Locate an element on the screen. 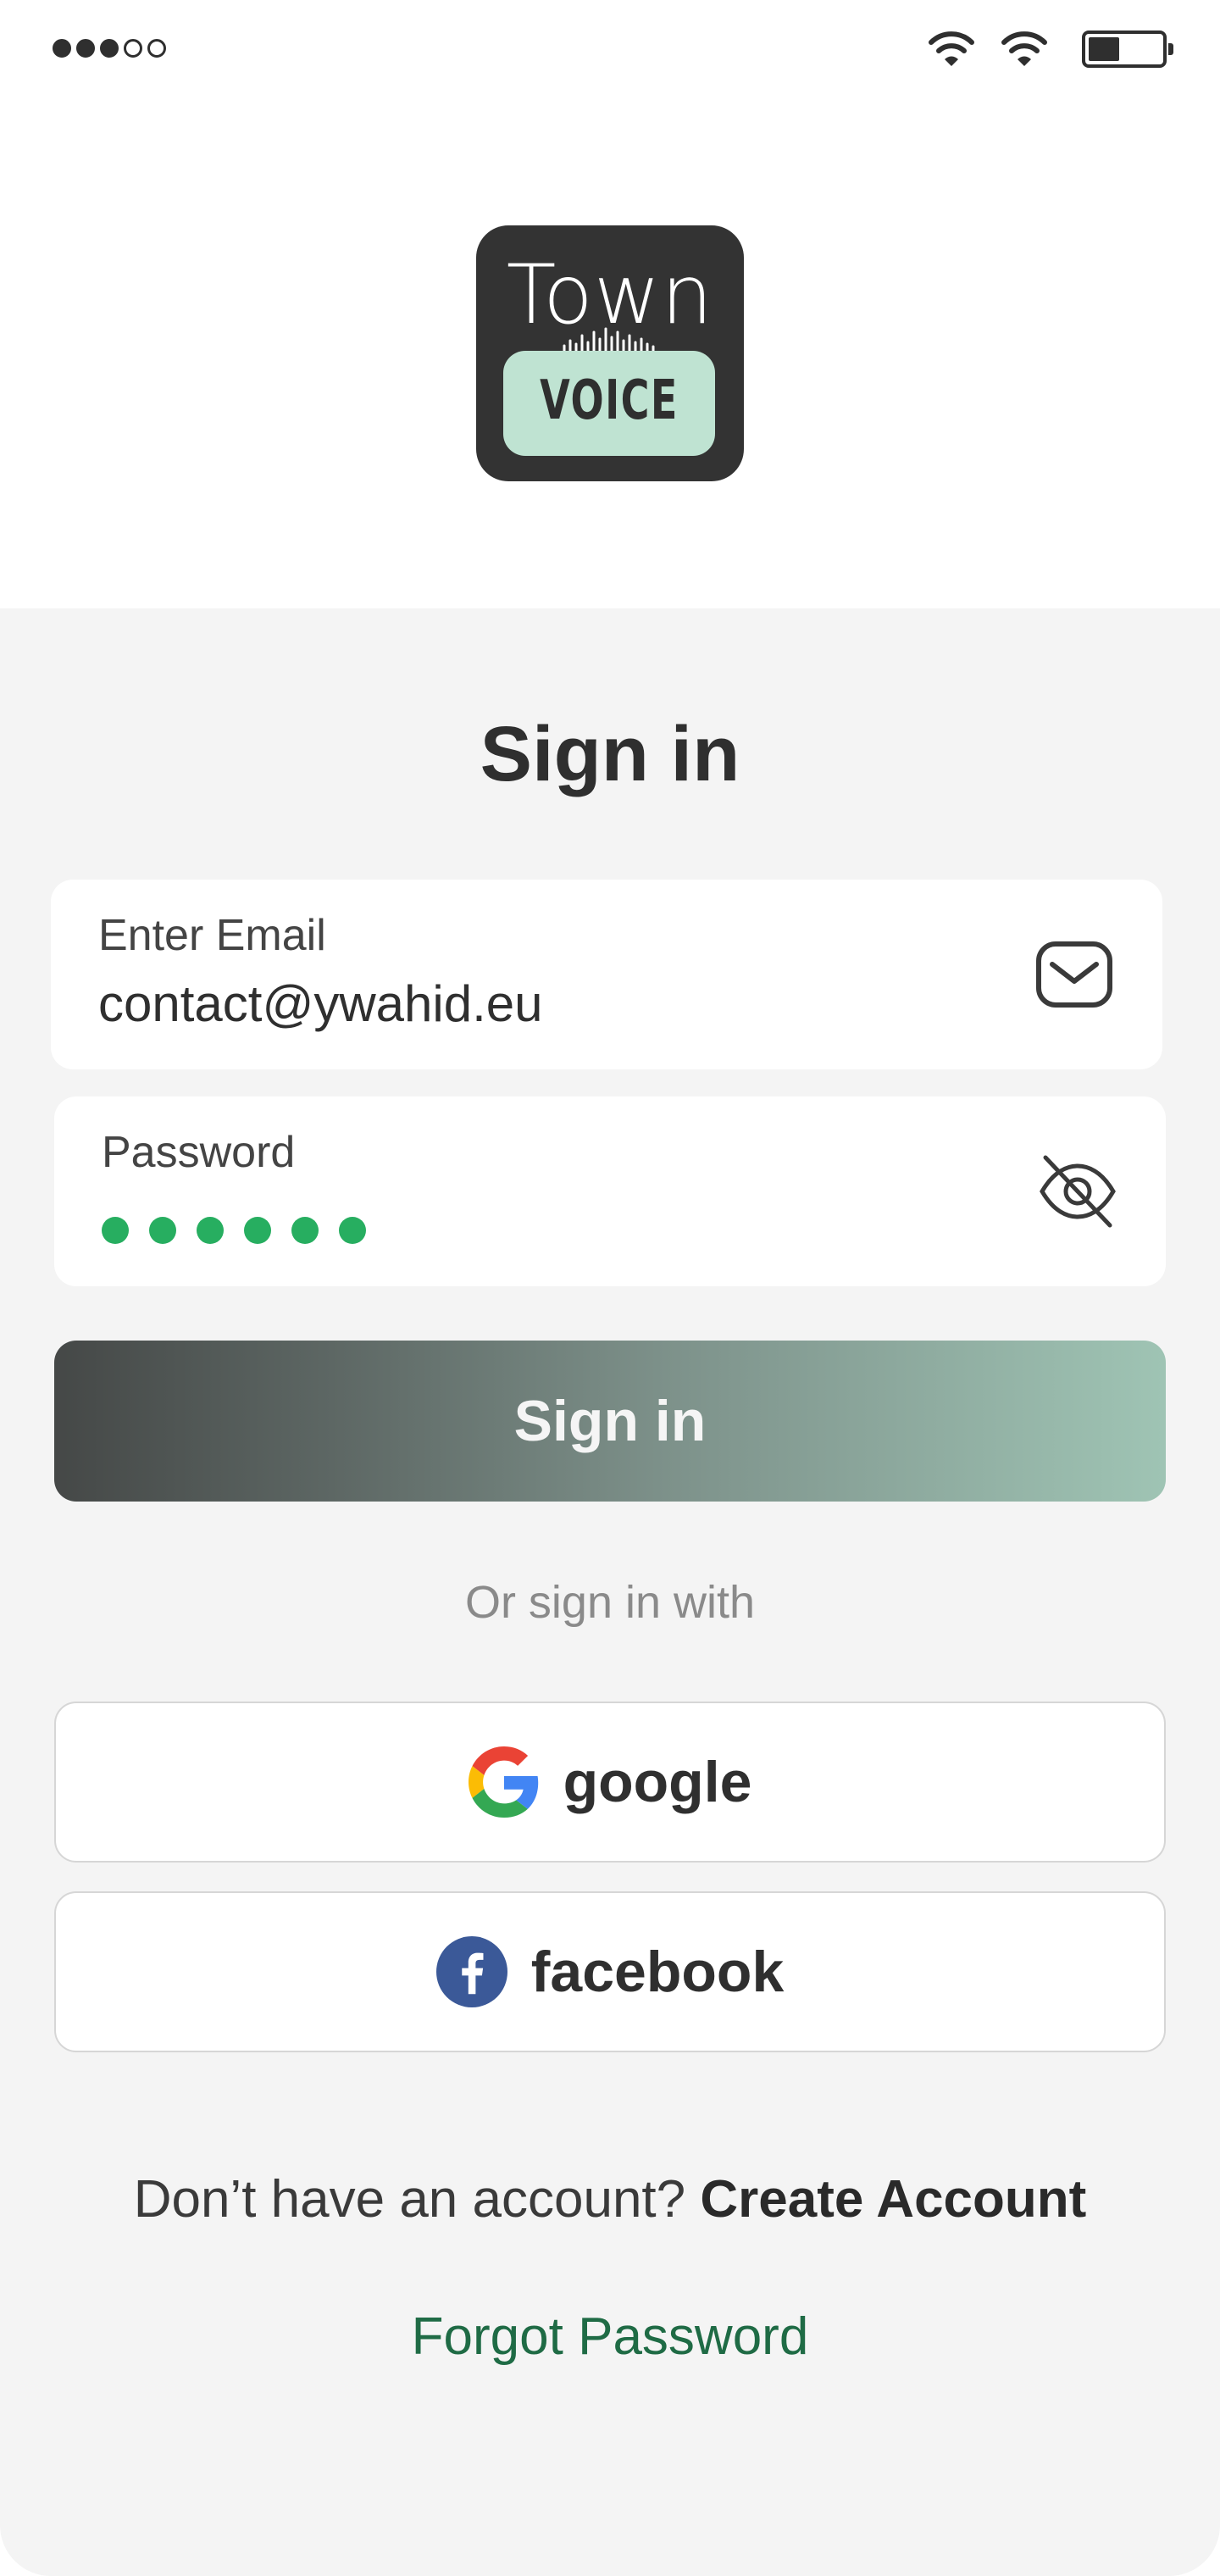  battery-icon is located at coordinates (1127, 49).